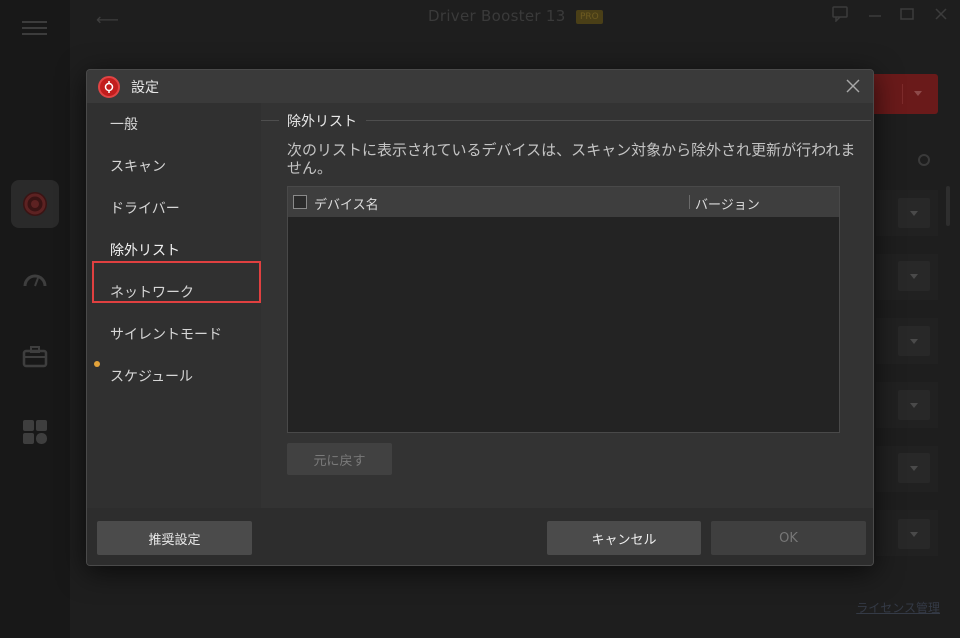 This screenshot has height=638, width=960. I want to click on nav-scan-tile, so click(35, 204).